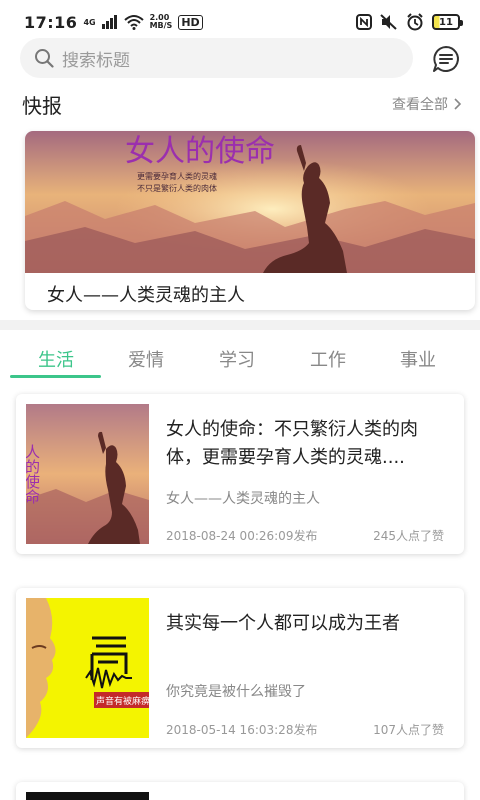 The width and height of the screenshot is (480, 800). Describe the element at coordinates (33, 474) in the screenshot. I see `thumbnail-text-1: 人的使命` at that location.